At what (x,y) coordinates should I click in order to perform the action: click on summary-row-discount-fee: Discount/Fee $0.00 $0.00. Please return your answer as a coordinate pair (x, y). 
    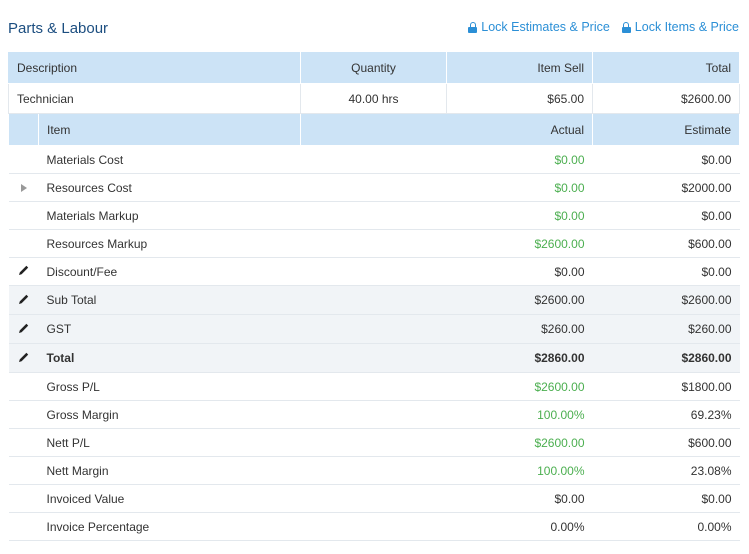
    Looking at the image, I should click on (374, 271).